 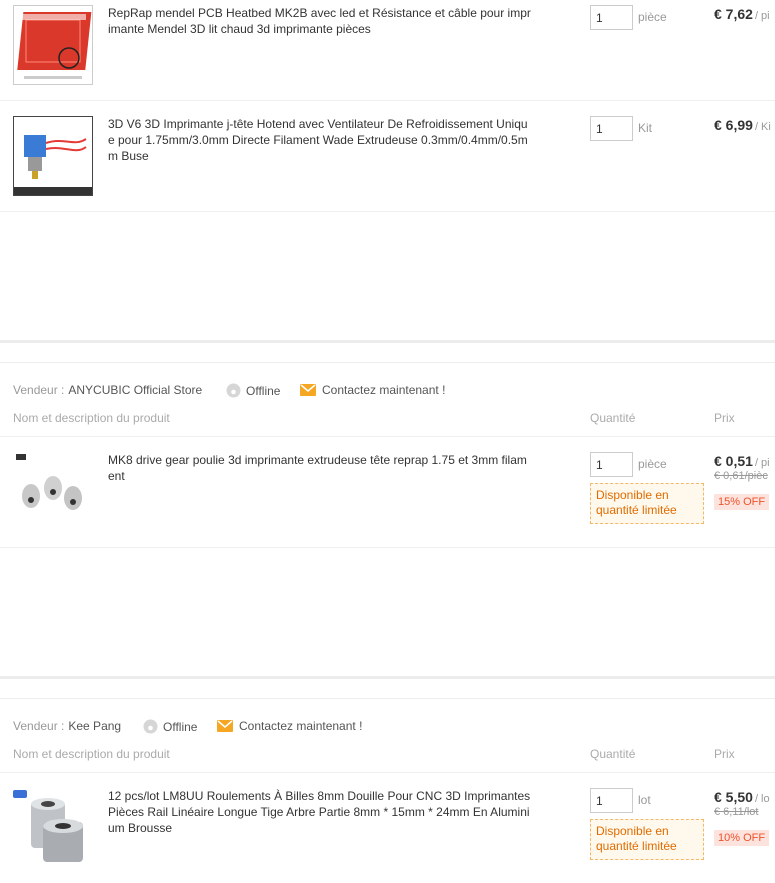 What do you see at coordinates (135, 390) in the screenshot?
I see `vendor-name-link: ANYCUBIC Official Store` at bounding box center [135, 390].